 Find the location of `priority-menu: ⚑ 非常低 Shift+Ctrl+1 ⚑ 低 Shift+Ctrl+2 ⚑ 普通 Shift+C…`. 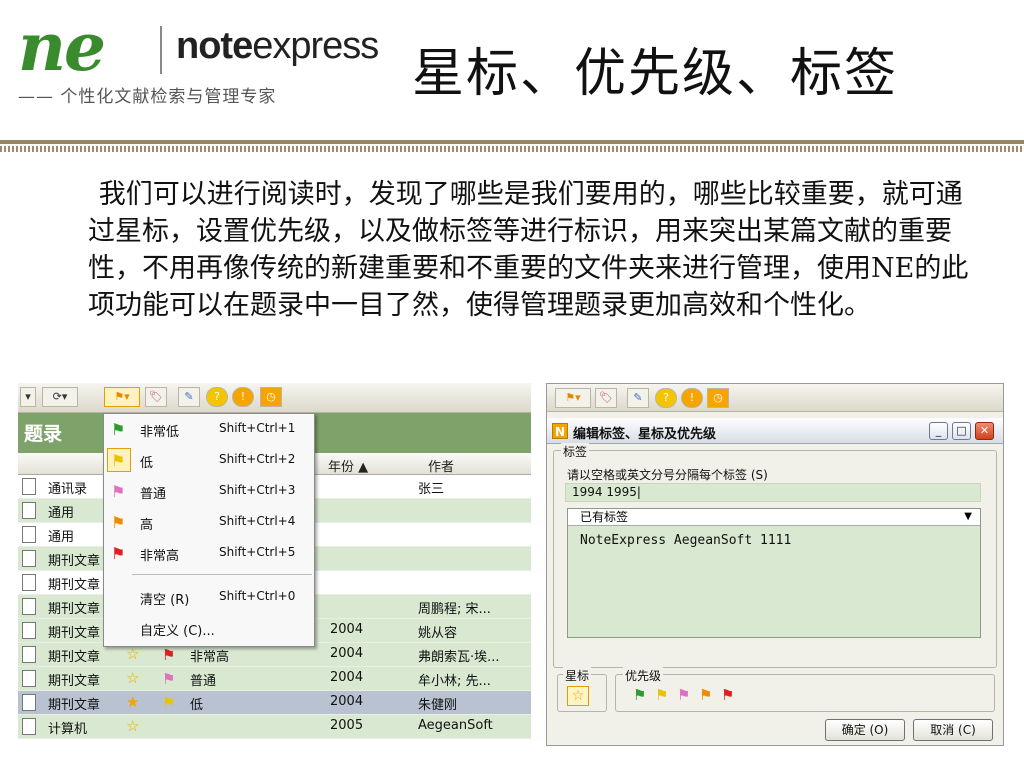

priority-menu: ⚑ 非常低 Shift+Ctrl+1 ⚑ 低 Shift+Ctrl+2 ⚑ 普通 Shift+C… is located at coordinates (209, 530).